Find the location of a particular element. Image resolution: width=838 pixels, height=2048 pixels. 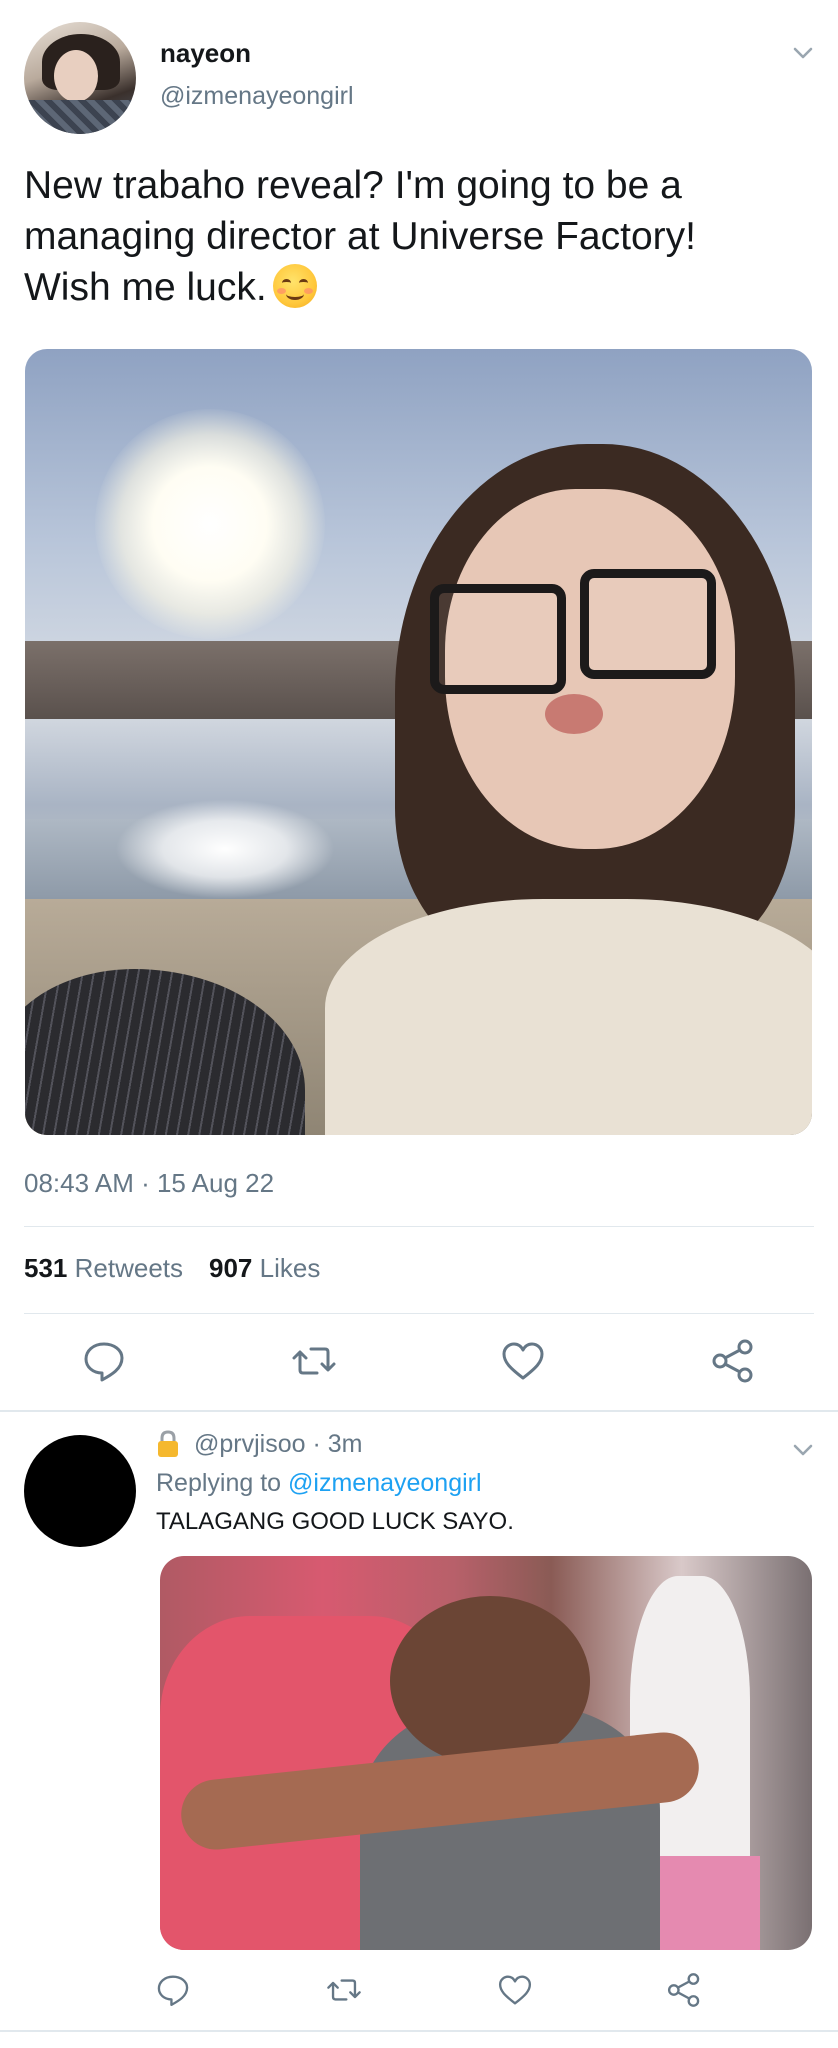

avatar-face is located at coordinates (76, 76).